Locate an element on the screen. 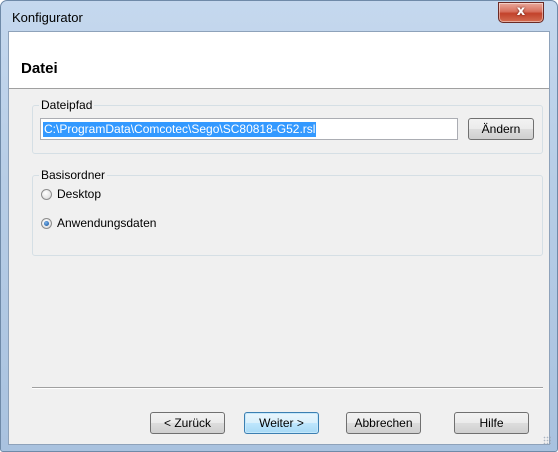 This screenshot has width=558, height=452. help-button: Hilfe is located at coordinates (491, 423).